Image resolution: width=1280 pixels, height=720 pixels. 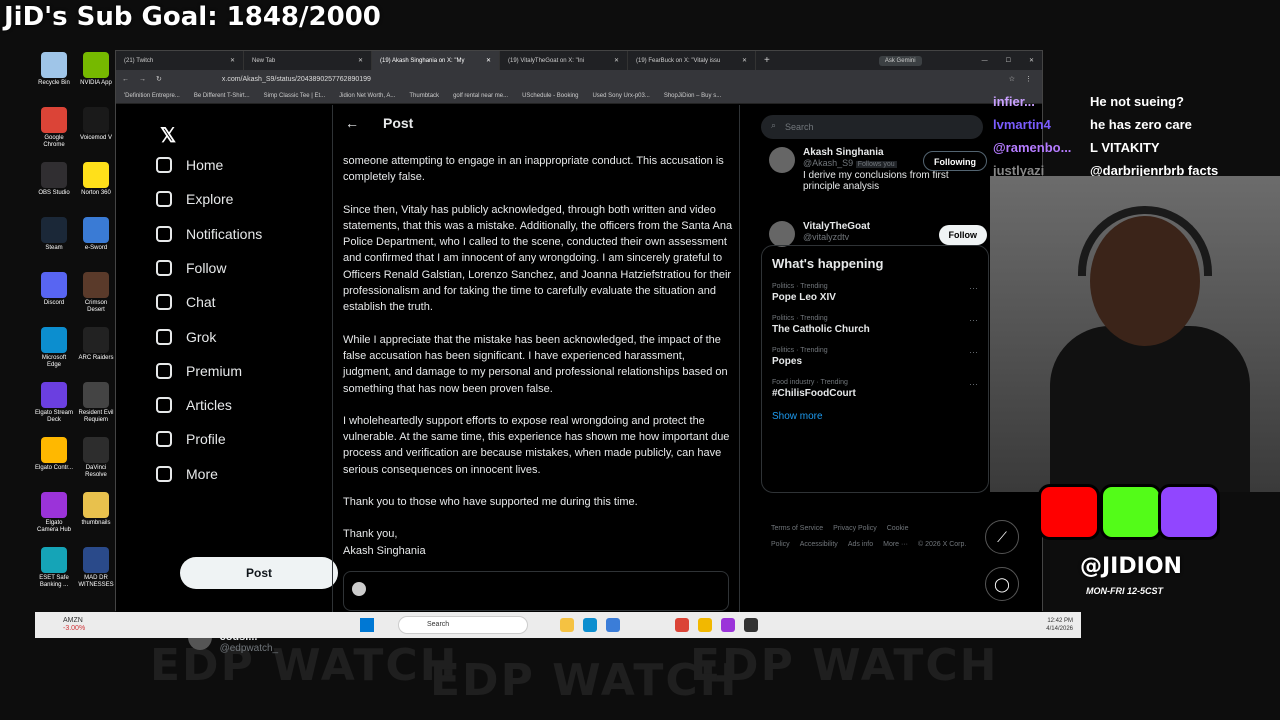 What do you see at coordinates (96, 568) in the screenshot?
I see `desktop-icon: MAD DR WITNESSES` at bounding box center [96, 568].